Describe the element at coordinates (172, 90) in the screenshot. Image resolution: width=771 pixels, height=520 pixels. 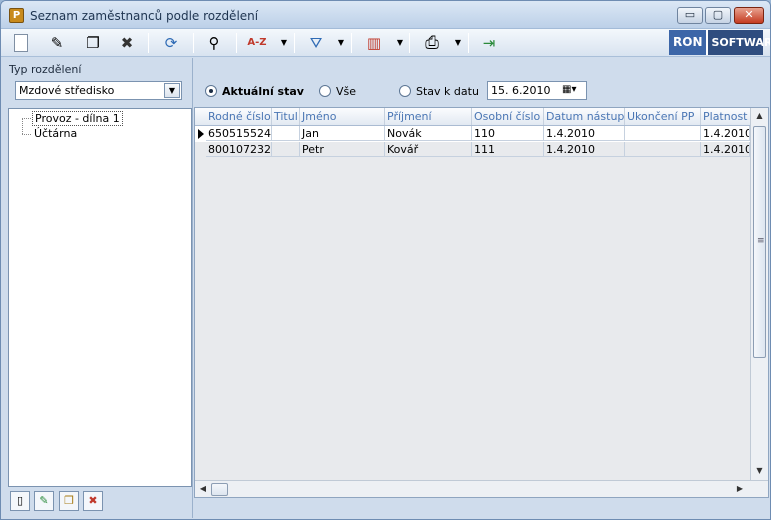
I see `chevron-down-icon: ▼` at that location.